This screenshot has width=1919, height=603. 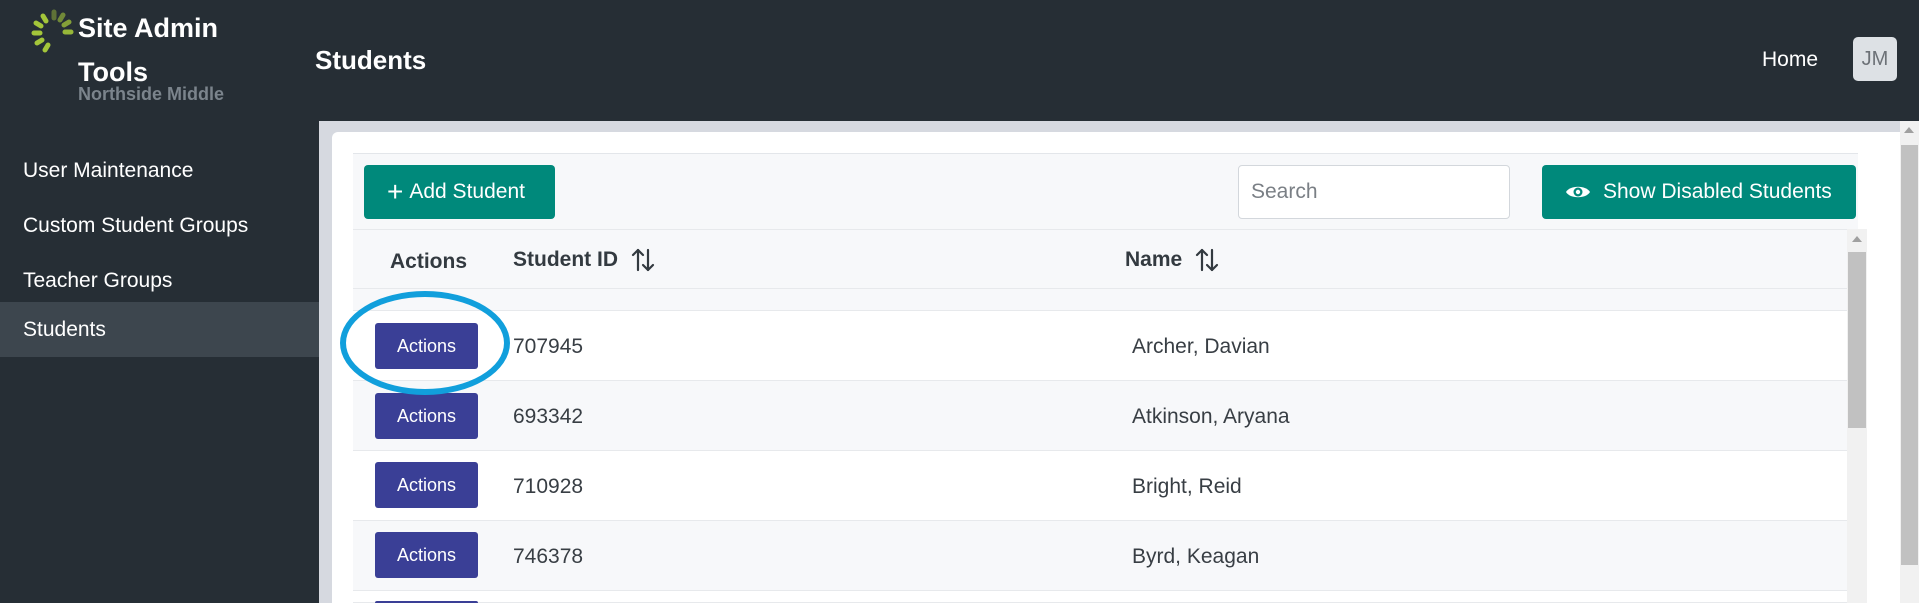 I want to click on sidebar-item-students: Students, so click(x=159, y=329).